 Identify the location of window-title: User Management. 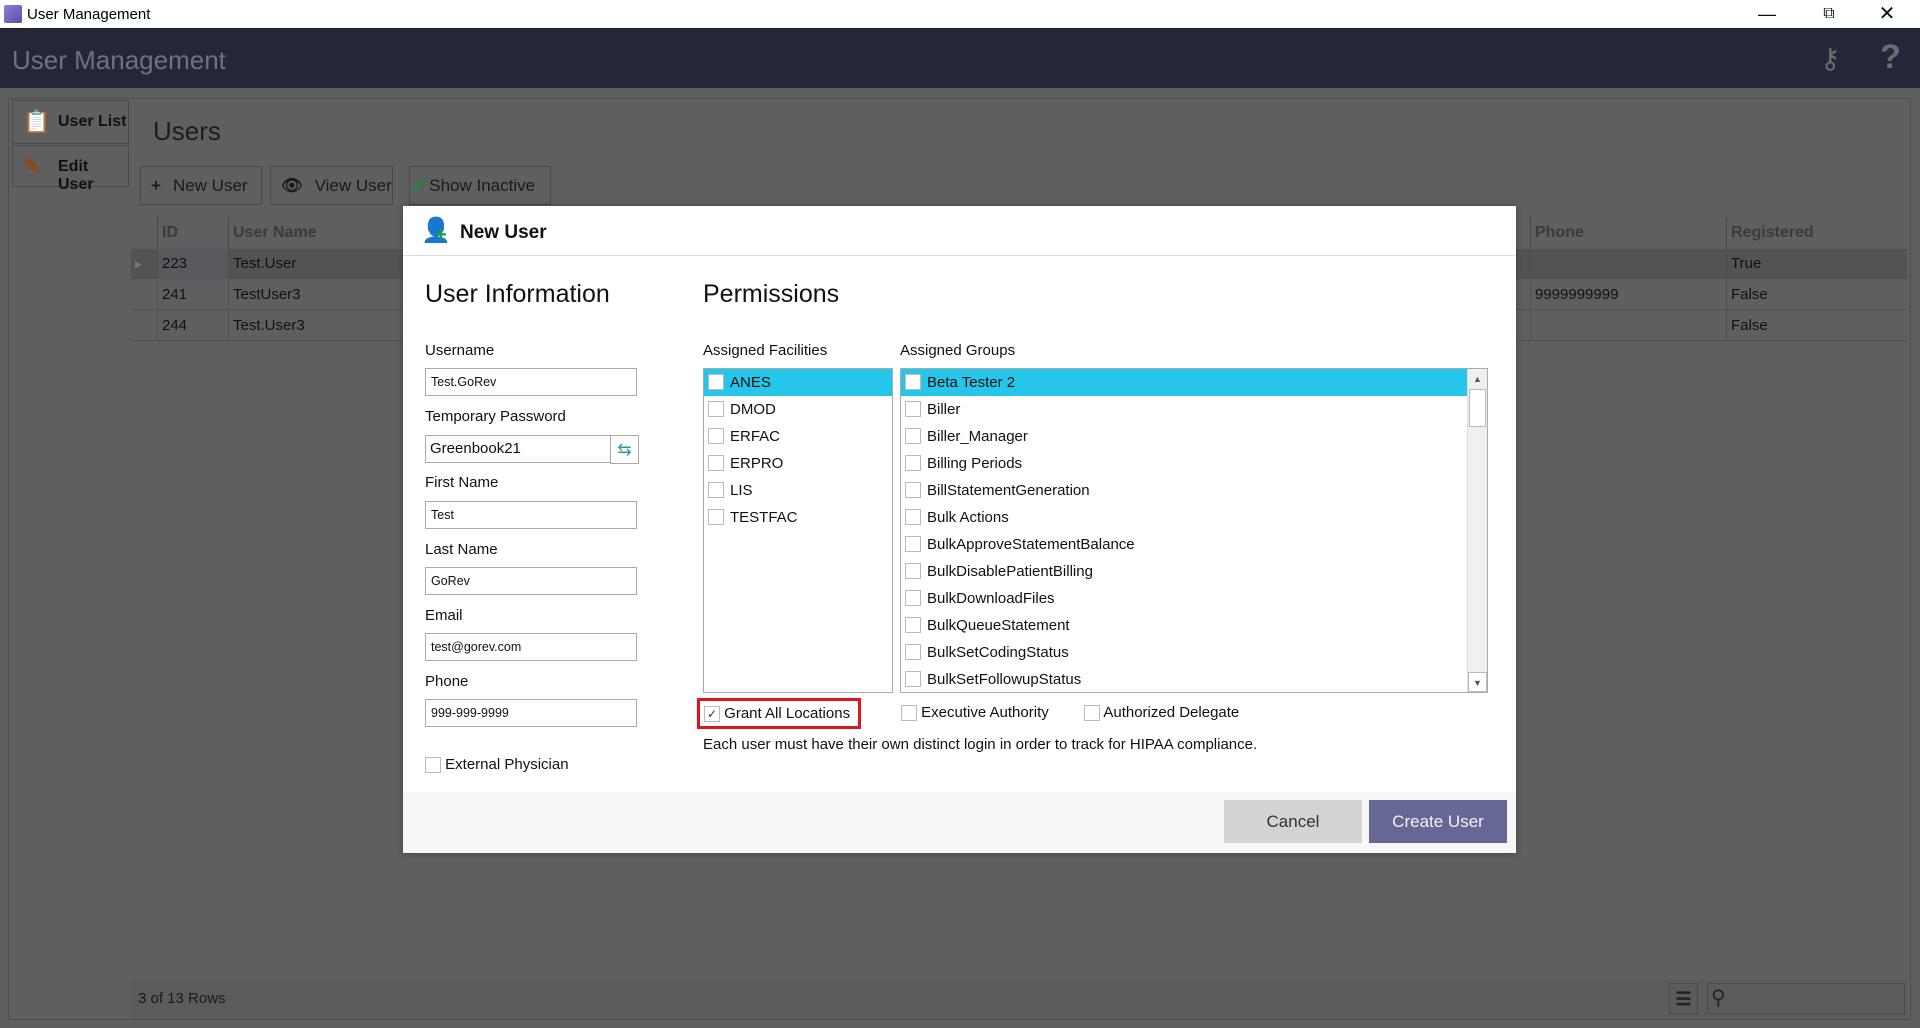
(89, 14).